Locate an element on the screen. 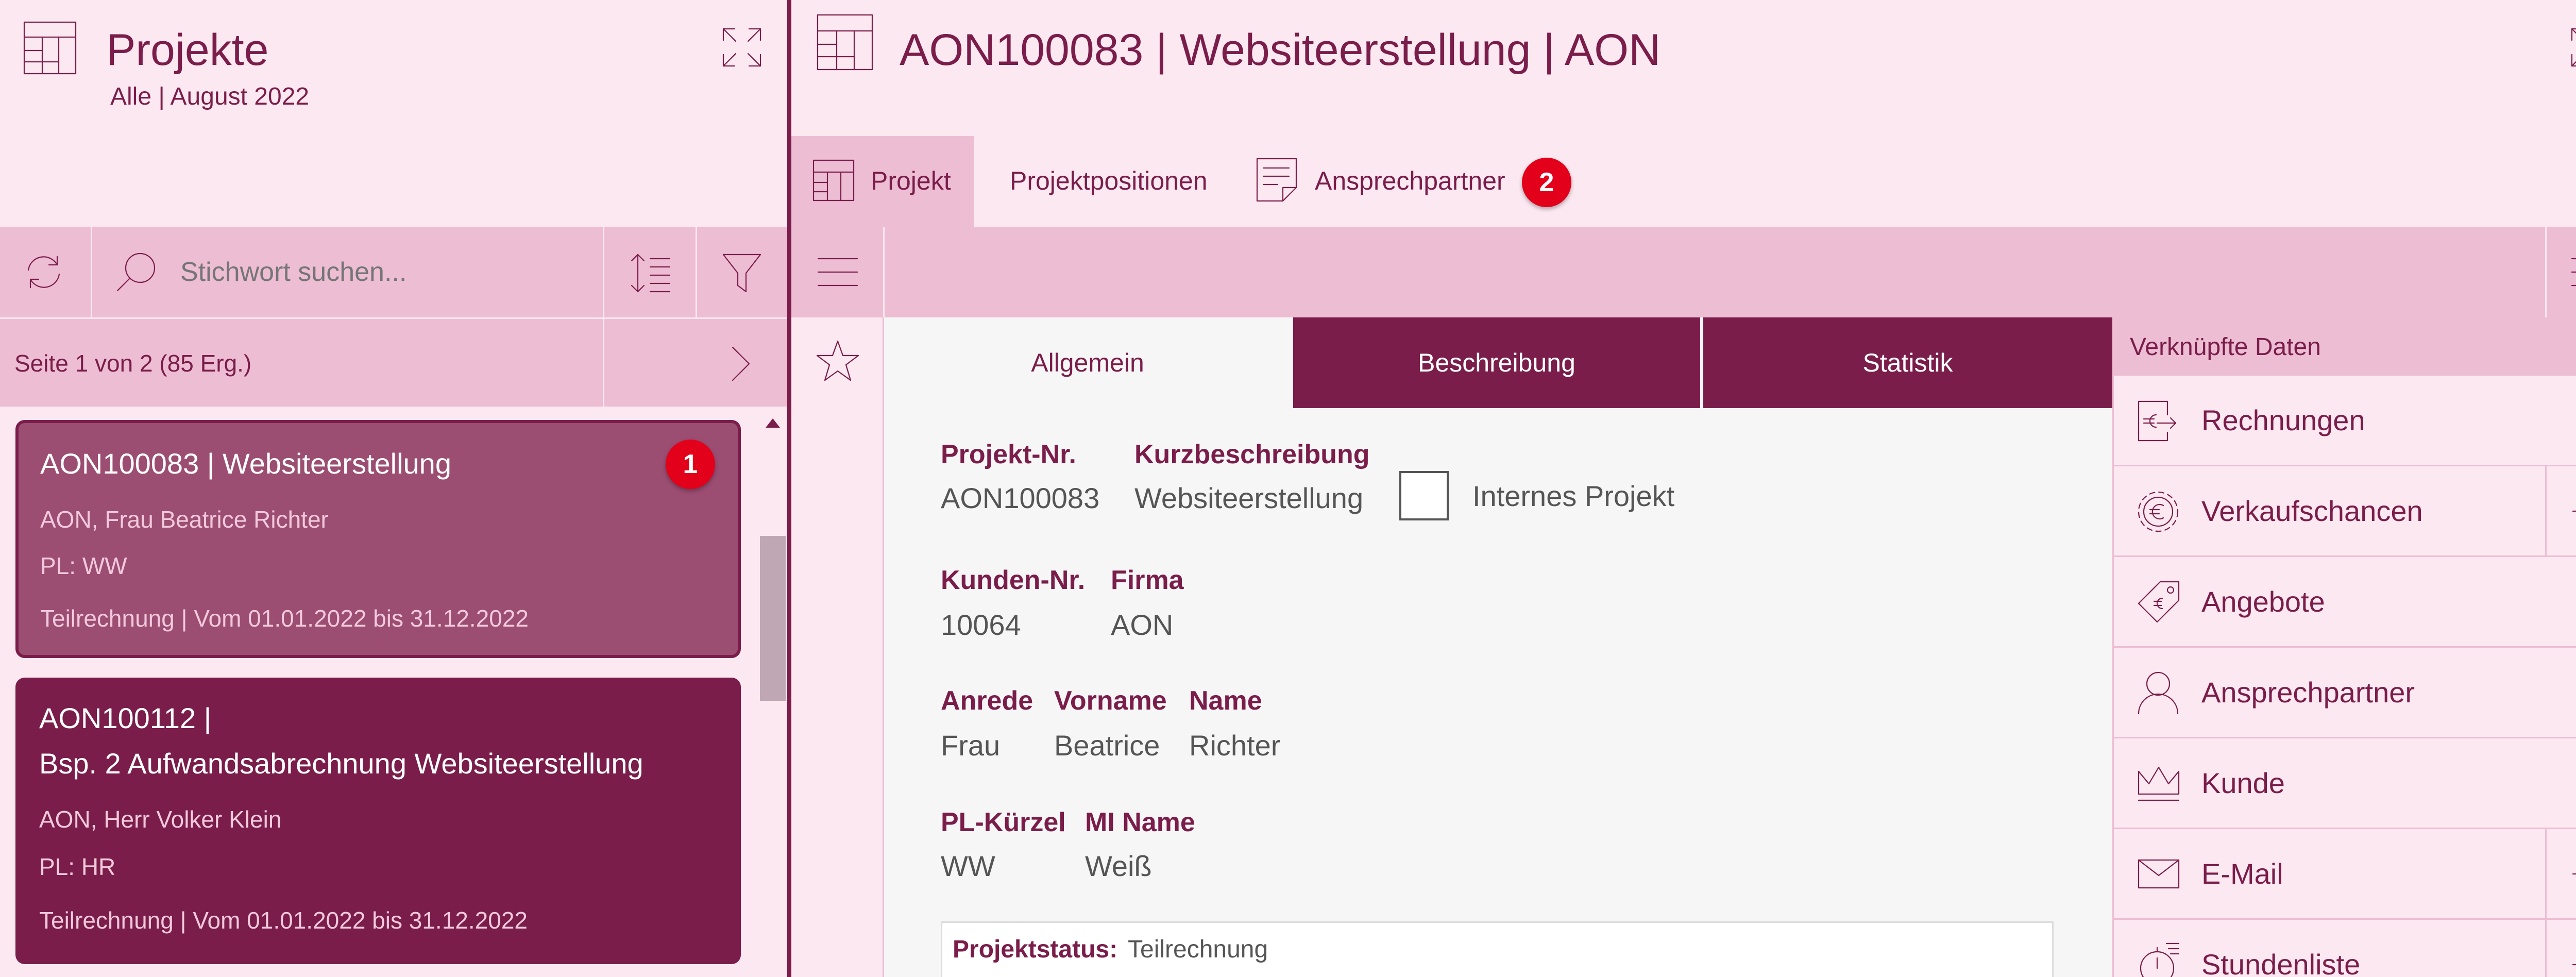 The width and height of the screenshot is (2576, 977). search-input is located at coordinates (386, 272).